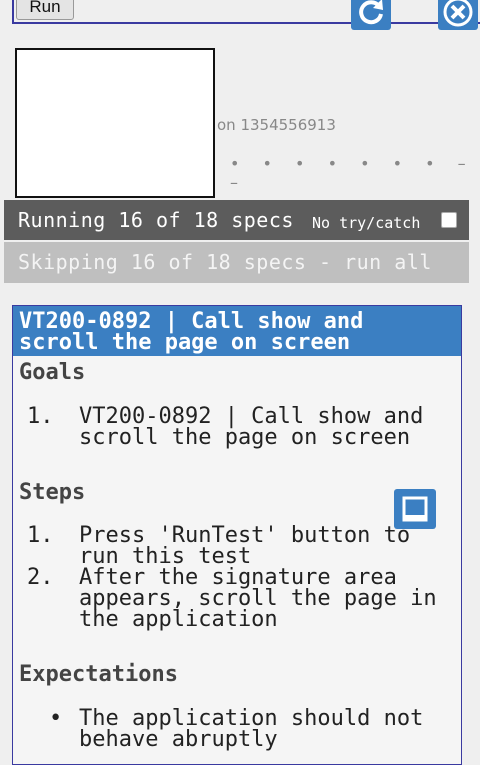  Describe the element at coordinates (449, 220) in the screenshot. I see `no-try-catch-checkbox` at that location.